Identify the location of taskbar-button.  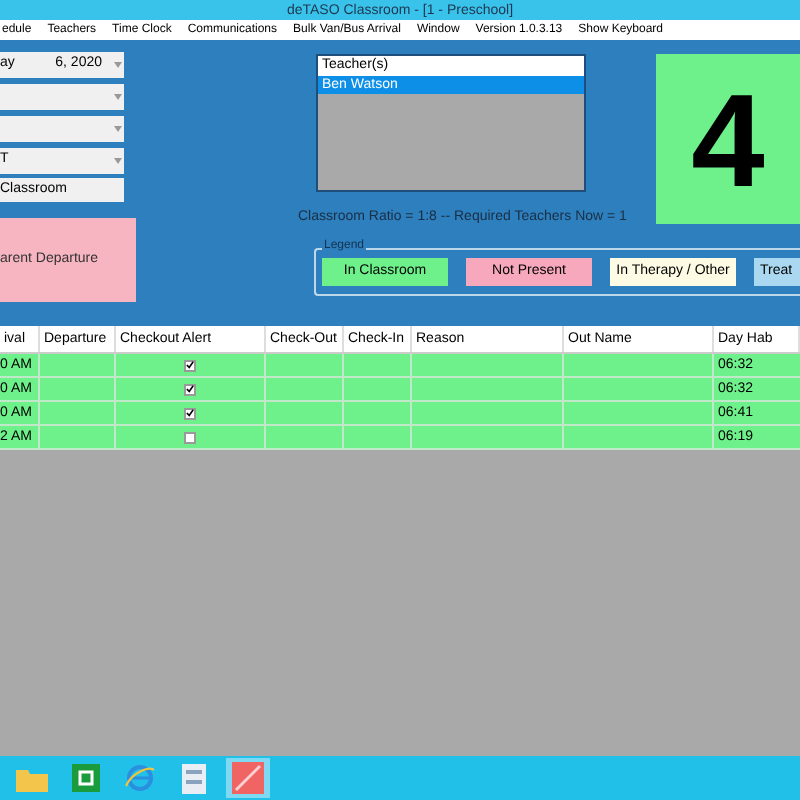
(248, 778).